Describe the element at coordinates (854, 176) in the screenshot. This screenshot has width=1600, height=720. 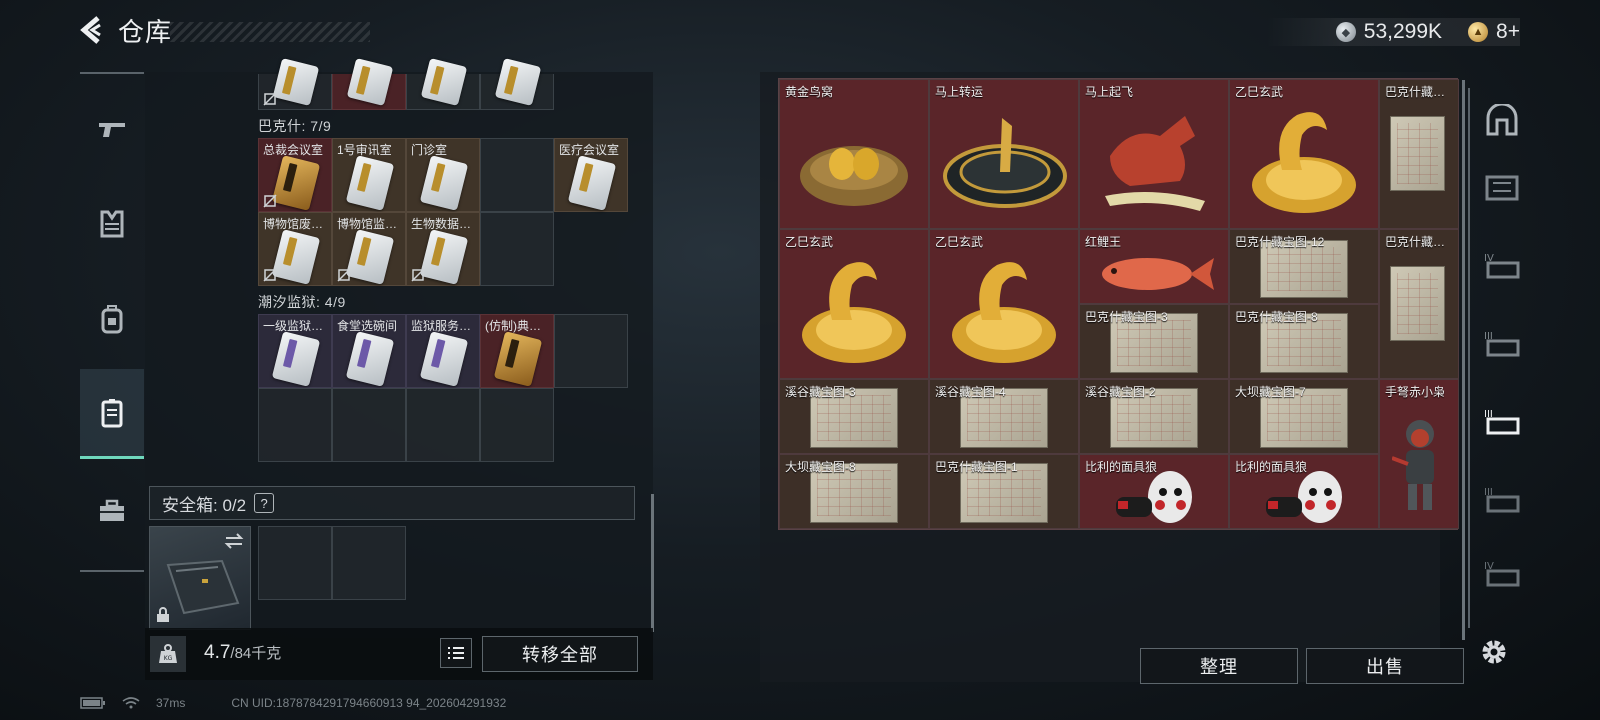
I see `golden-nest-icon` at that location.